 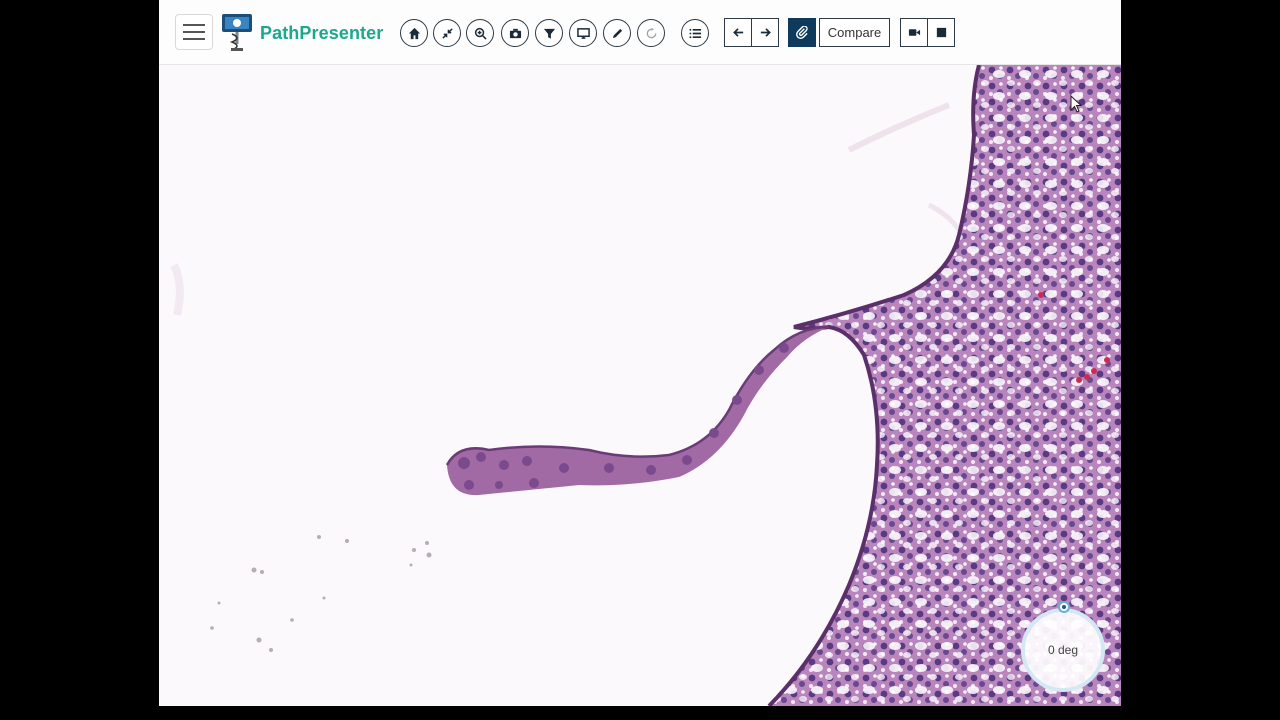 I want to click on display-icon, so click(x=583, y=33).